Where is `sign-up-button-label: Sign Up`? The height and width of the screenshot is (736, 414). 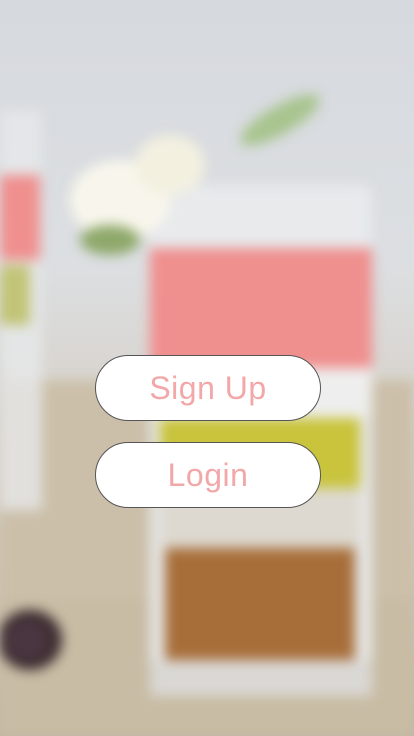 sign-up-button-label: Sign Up is located at coordinates (208, 387).